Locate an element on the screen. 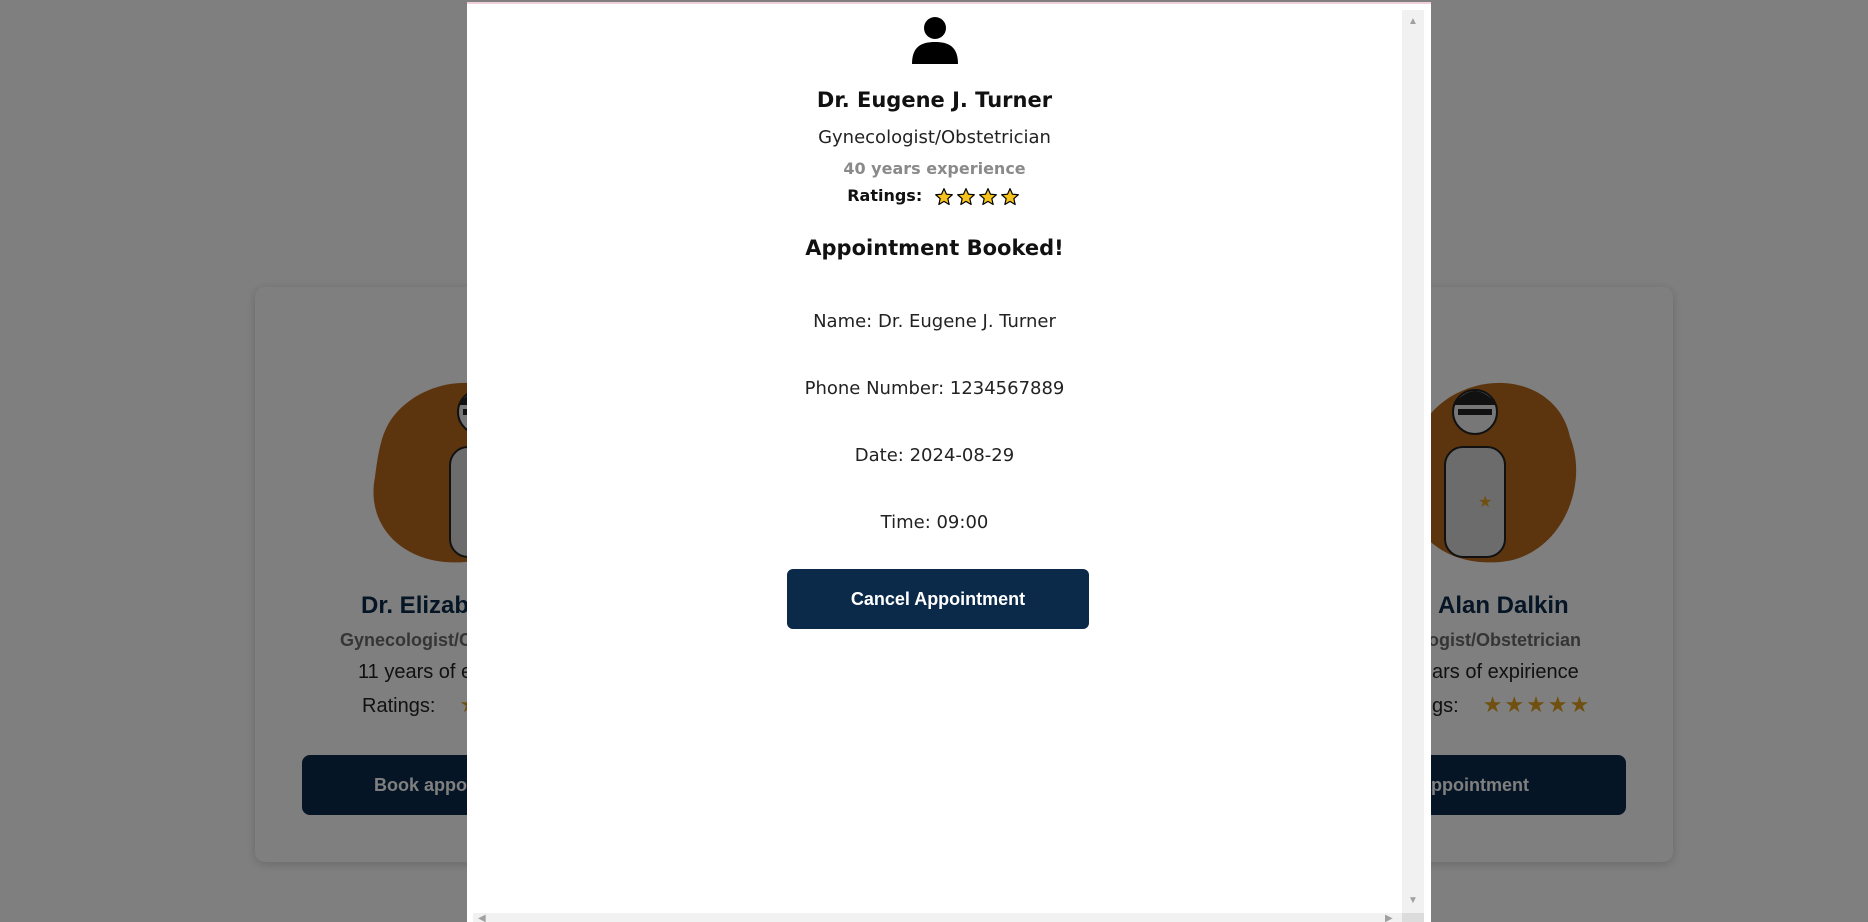 The width and height of the screenshot is (1868, 922). booking-time: Time: 09:00 is located at coordinates (934, 522).